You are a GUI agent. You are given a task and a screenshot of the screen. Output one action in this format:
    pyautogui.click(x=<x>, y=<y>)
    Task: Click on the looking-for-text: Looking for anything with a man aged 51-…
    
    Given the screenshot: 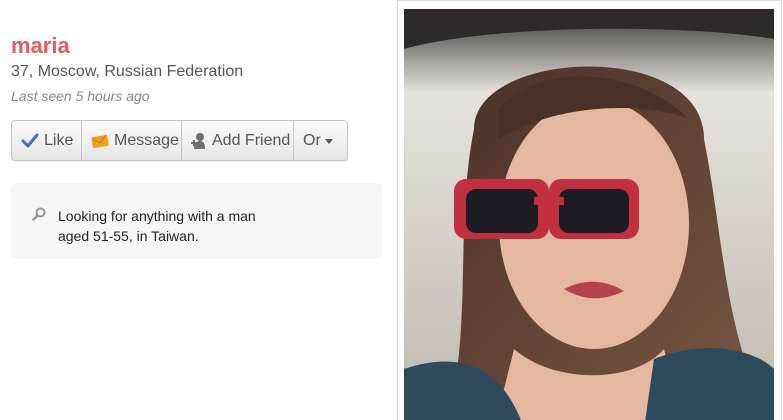 What is the action you would take?
    pyautogui.click(x=157, y=226)
    